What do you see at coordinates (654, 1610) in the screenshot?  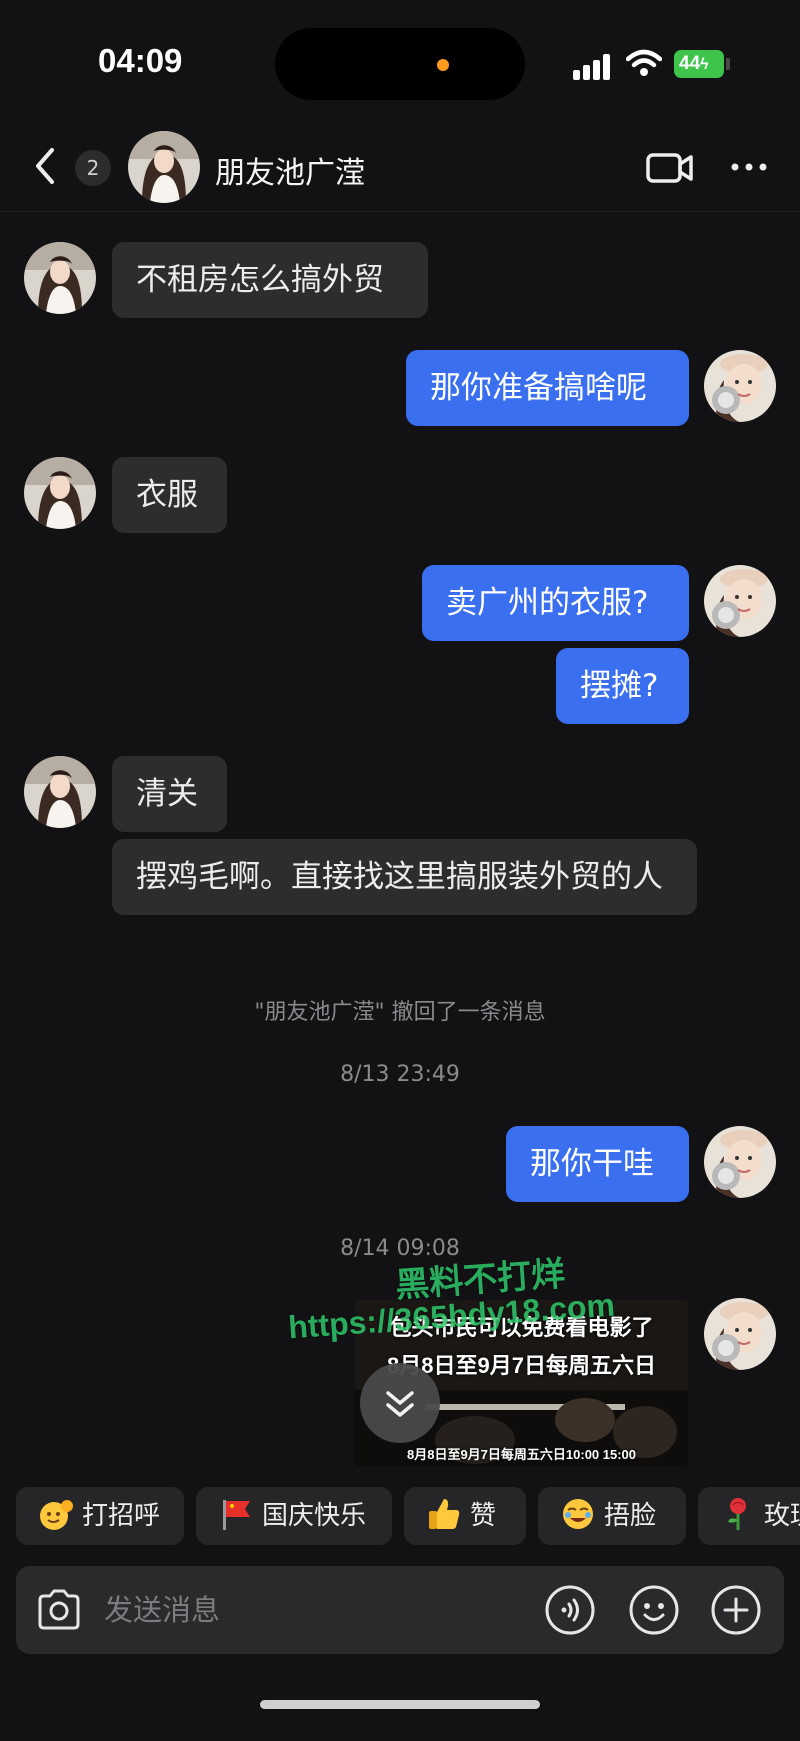 I see `emoji-icon` at bounding box center [654, 1610].